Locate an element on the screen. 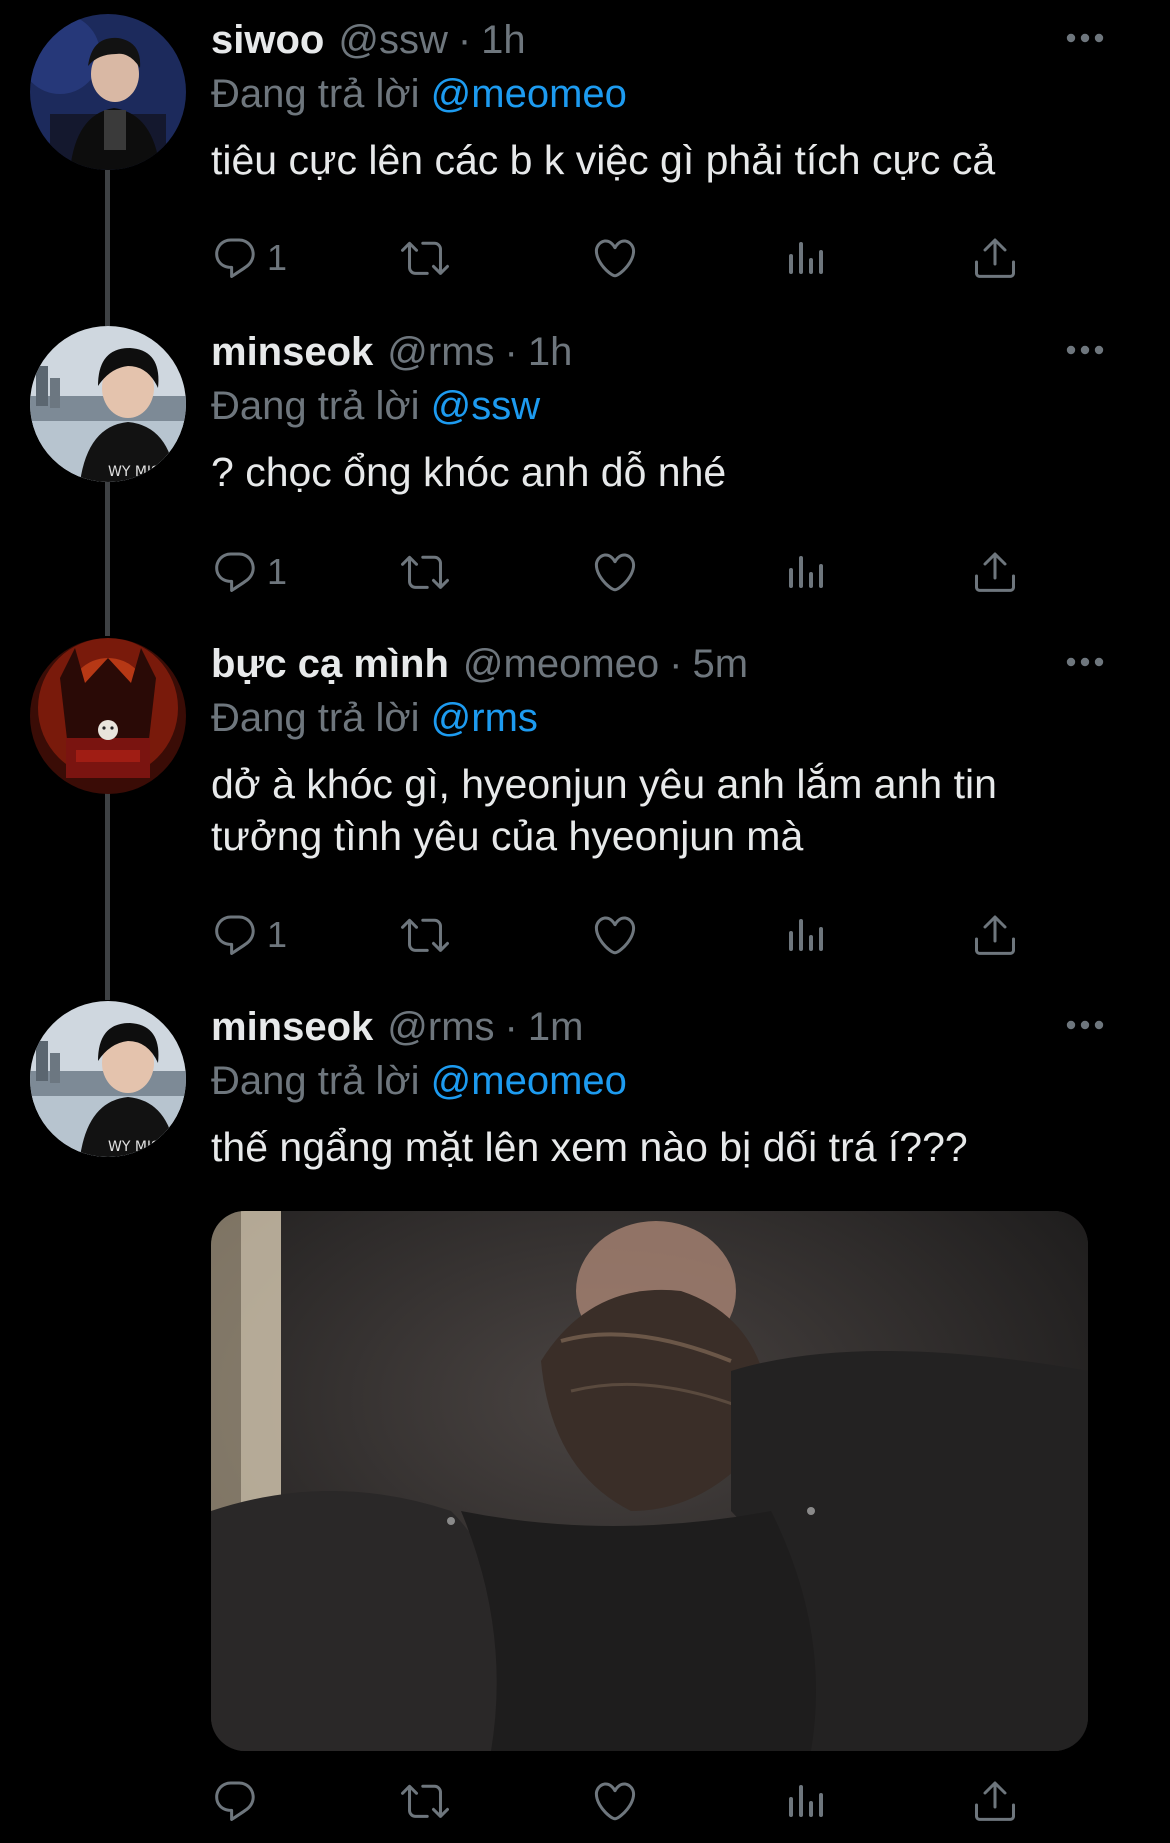 The image size is (1170, 1843). display-name: bực cạ mình is located at coordinates (330, 664).